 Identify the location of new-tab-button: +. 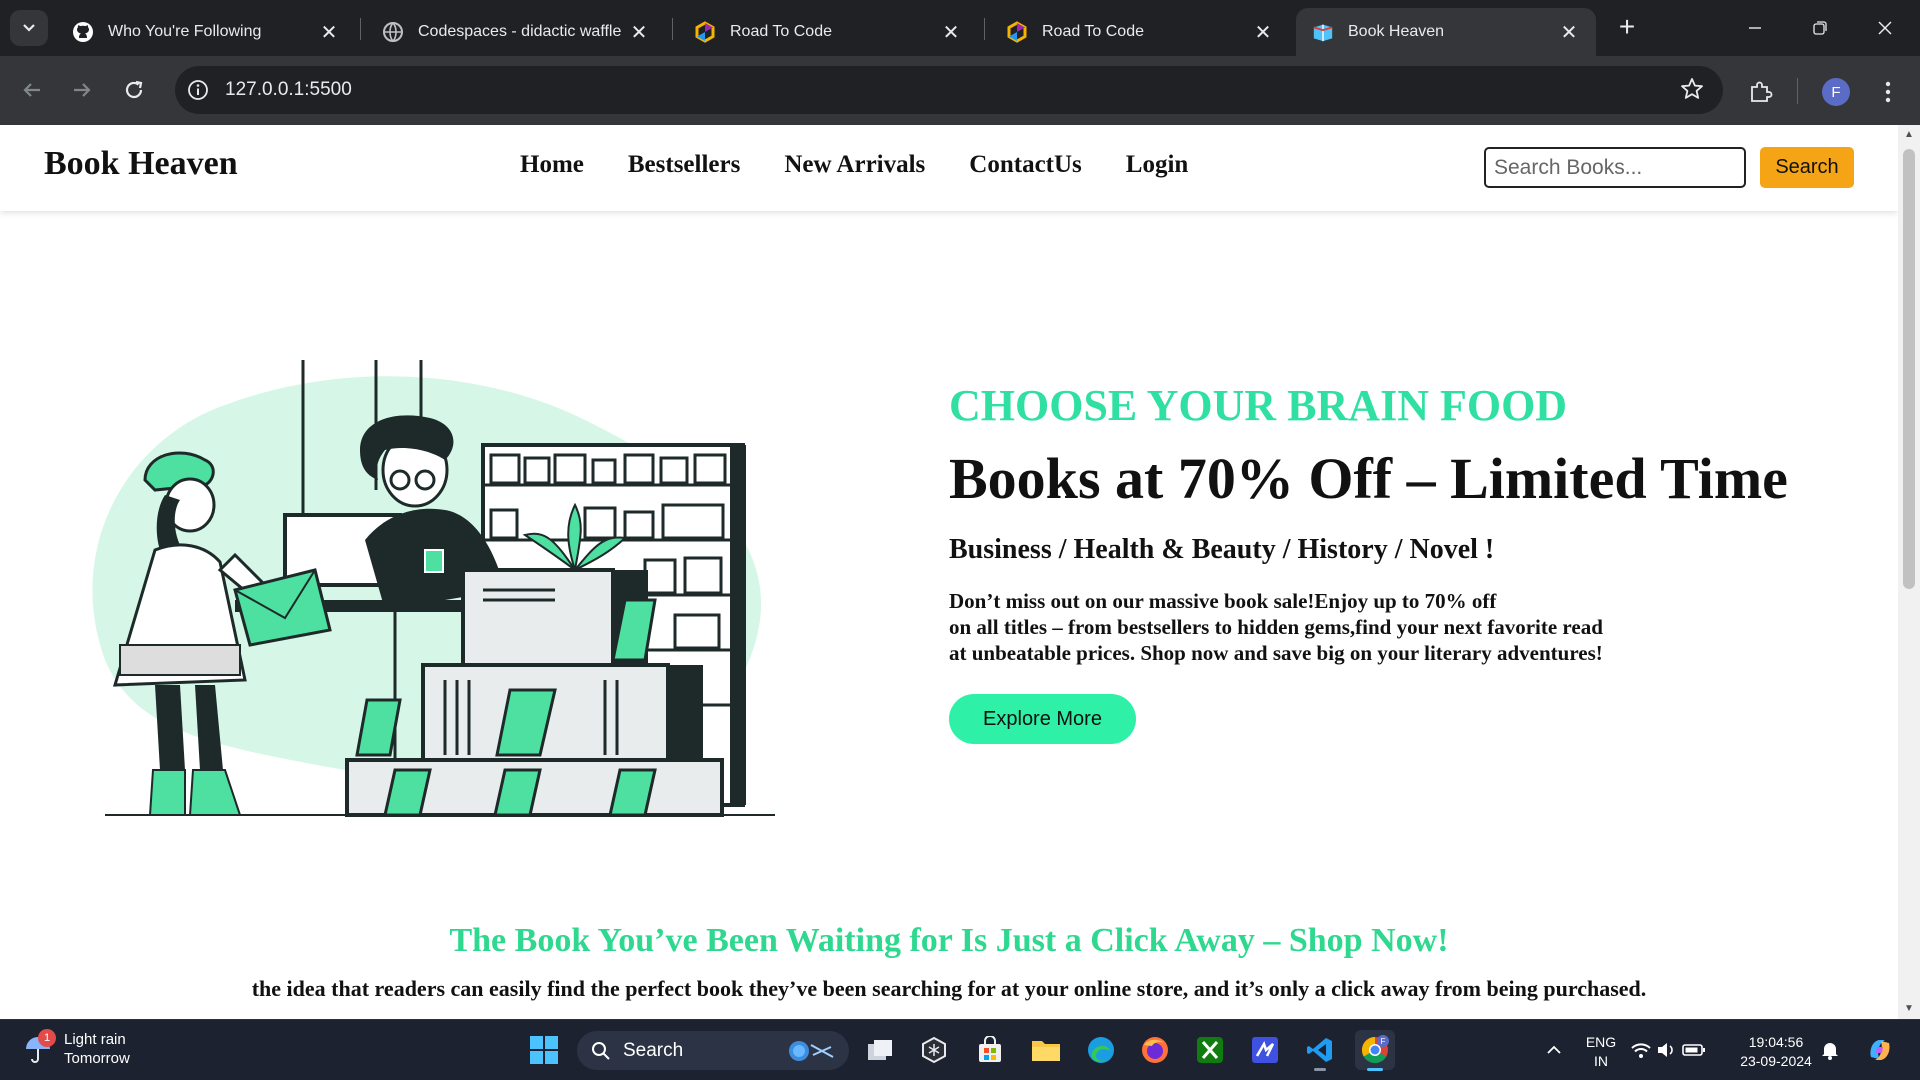
(1627, 26).